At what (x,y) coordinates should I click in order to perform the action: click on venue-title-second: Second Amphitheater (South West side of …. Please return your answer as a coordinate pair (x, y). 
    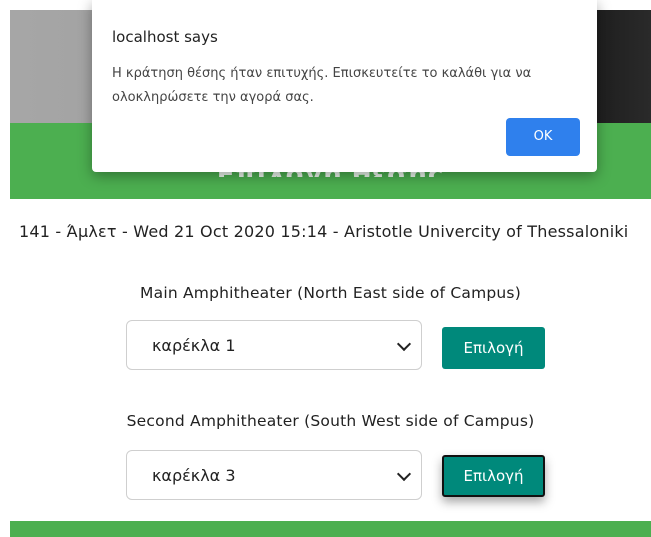
    Looking at the image, I should click on (330, 421).